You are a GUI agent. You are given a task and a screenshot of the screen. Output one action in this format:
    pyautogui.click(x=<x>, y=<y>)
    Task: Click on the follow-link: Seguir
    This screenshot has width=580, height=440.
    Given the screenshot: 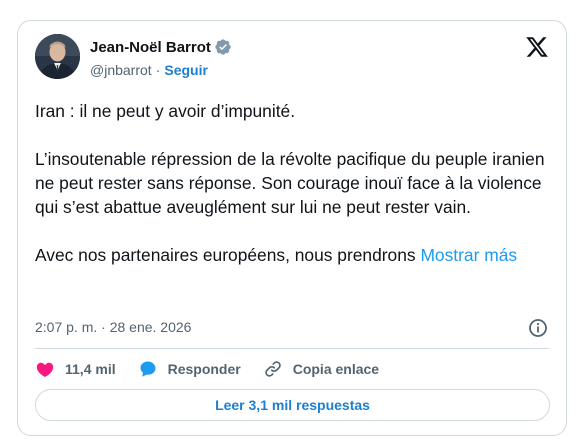 What is the action you would take?
    pyautogui.click(x=186, y=70)
    